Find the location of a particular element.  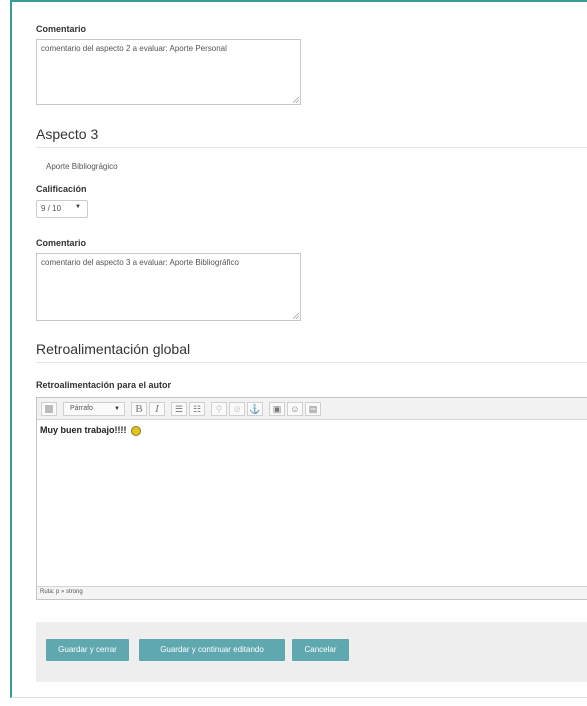

editor-status-bar: Ruta: p » strong is located at coordinates (312, 592).